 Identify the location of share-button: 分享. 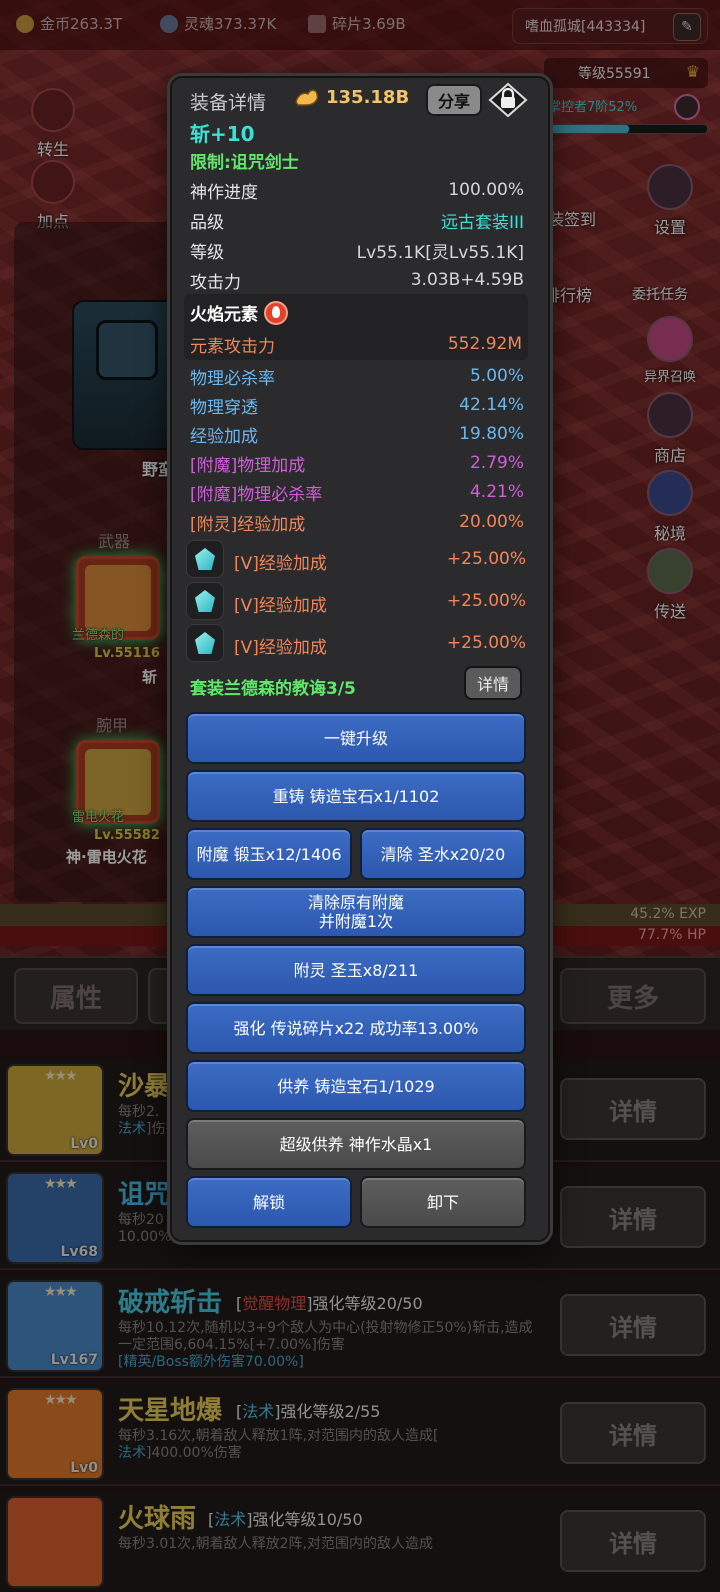
(454, 100).